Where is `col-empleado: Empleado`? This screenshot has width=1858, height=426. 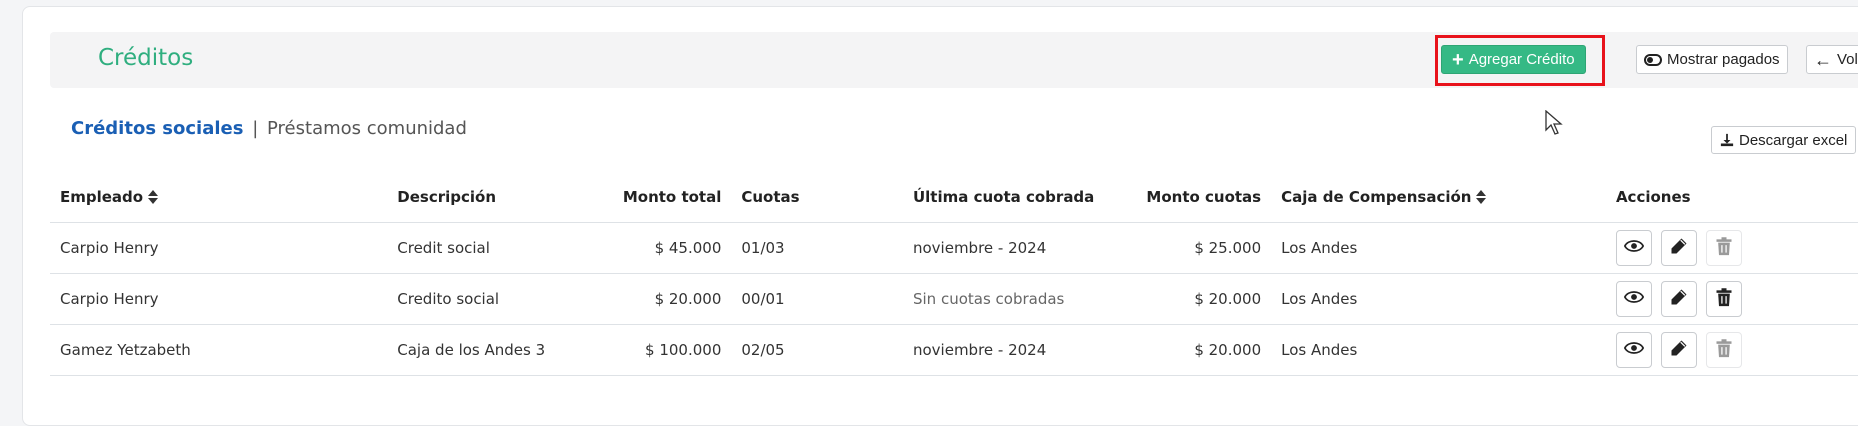 col-empleado: Empleado is located at coordinates (219, 197).